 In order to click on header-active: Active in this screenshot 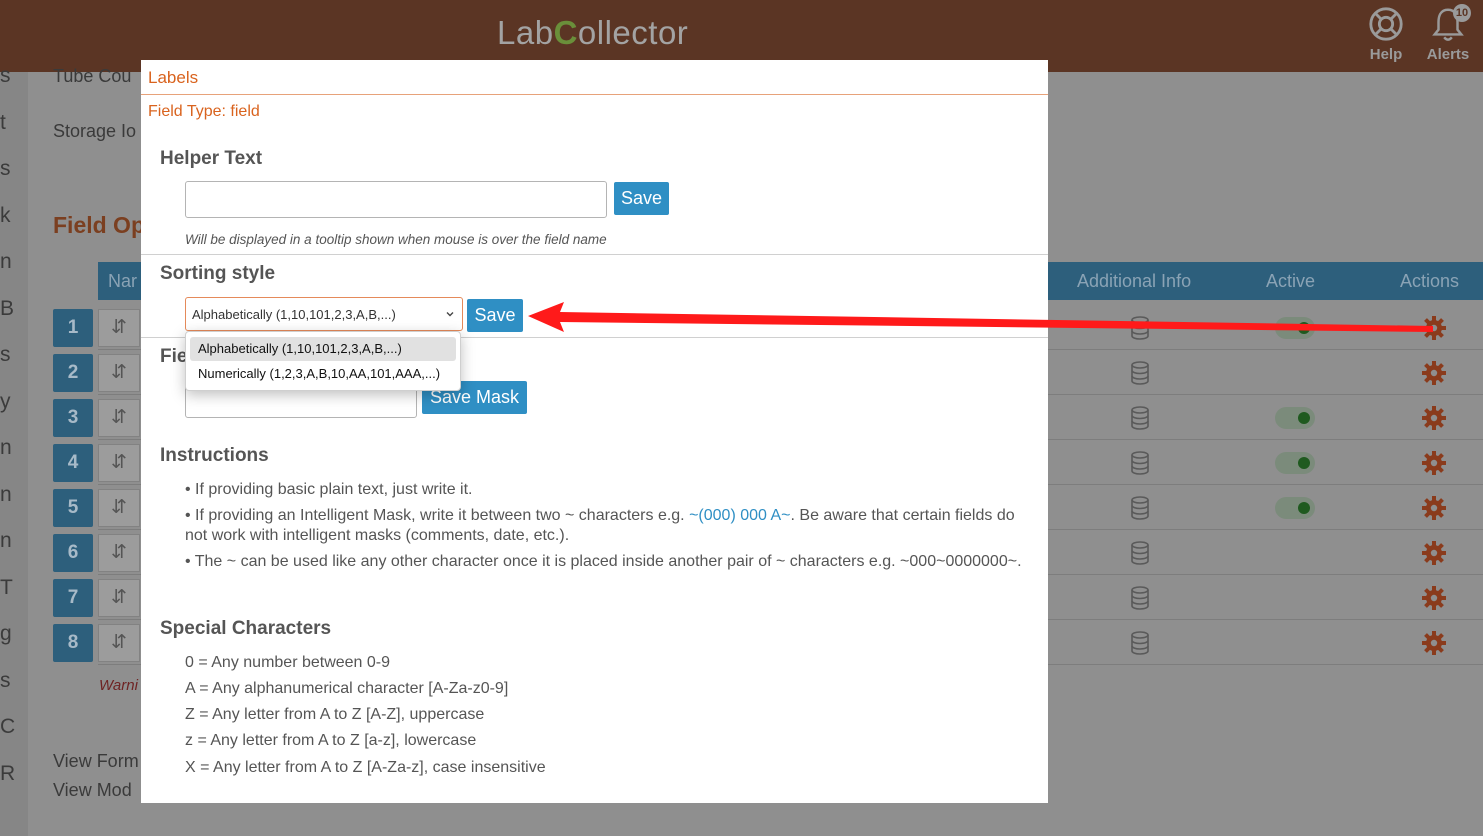, I will do `click(1291, 281)`.